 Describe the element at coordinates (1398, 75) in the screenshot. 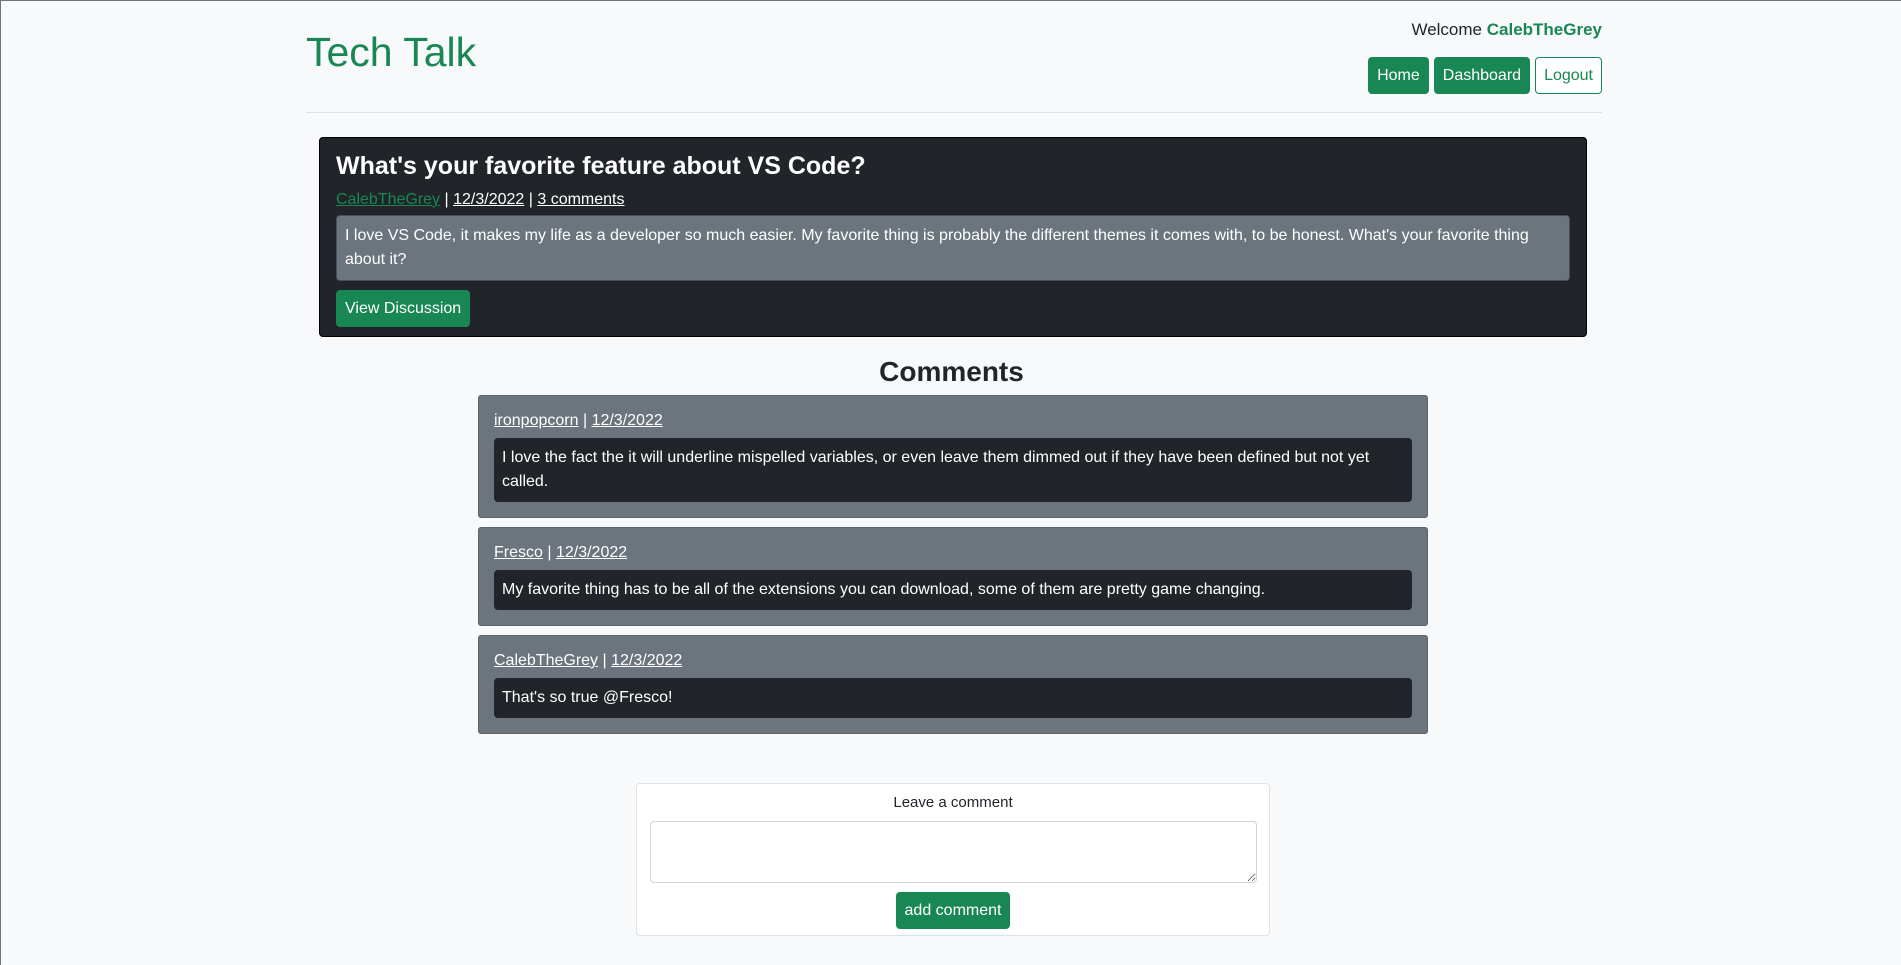

I see `home-button: Home` at that location.